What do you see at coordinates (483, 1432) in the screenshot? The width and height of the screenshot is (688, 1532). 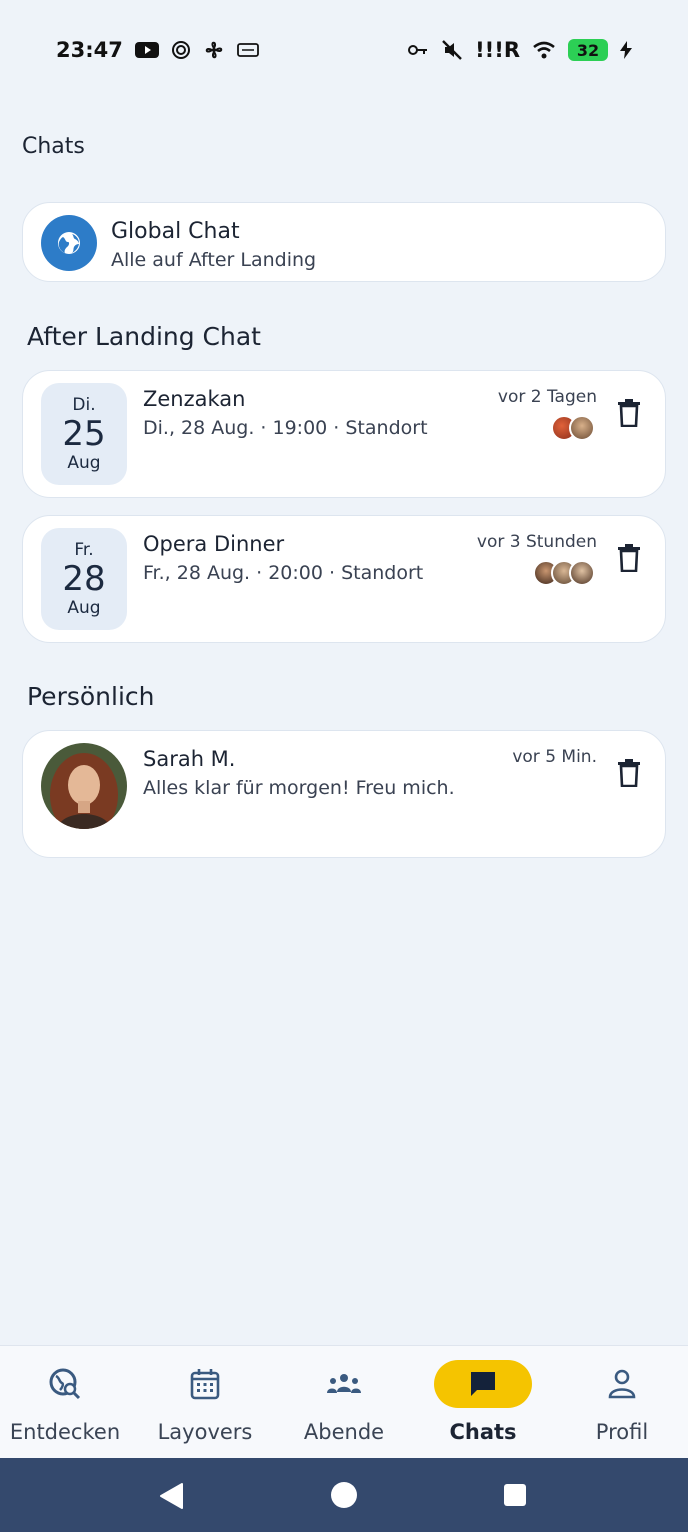 I see `nav-label: Chats` at bounding box center [483, 1432].